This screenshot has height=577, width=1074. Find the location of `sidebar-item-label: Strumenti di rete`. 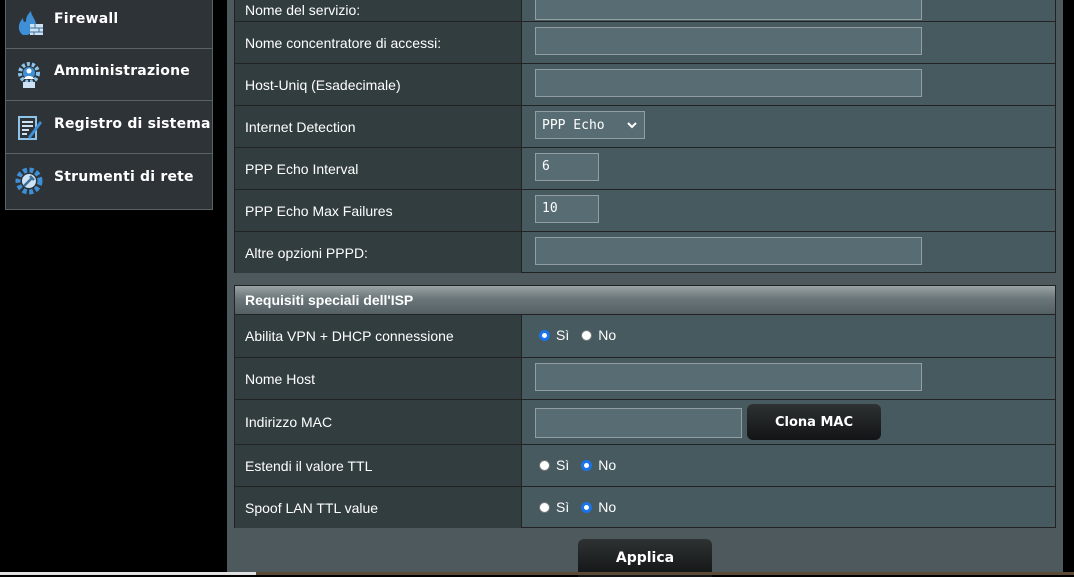

sidebar-item-label: Strumenti di rete is located at coordinates (124, 177).